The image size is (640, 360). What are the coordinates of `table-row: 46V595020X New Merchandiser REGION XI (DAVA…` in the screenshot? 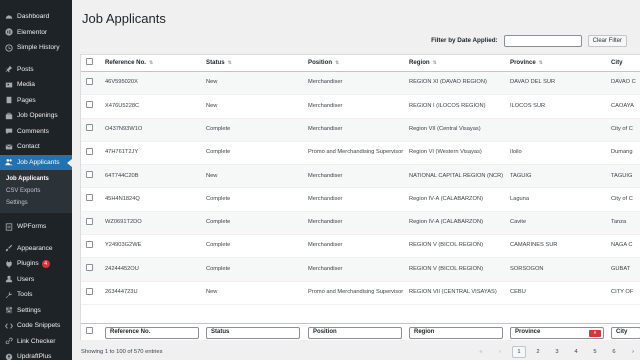 It's located at (360, 84).